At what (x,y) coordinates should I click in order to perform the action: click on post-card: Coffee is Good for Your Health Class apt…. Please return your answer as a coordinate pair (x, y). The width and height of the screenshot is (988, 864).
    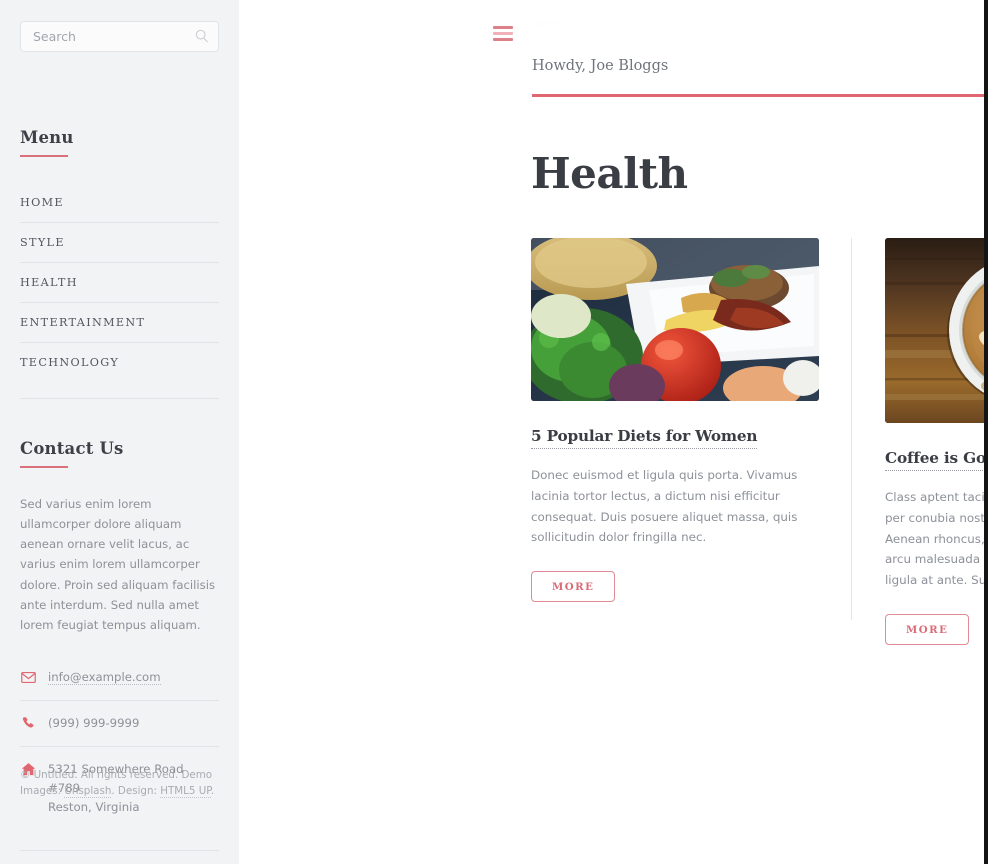
    Looking at the image, I should click on (936, 442).